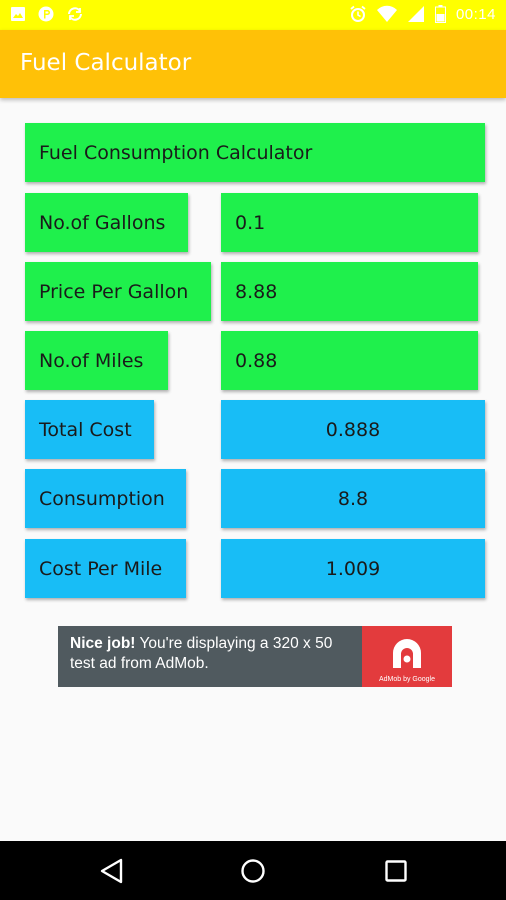 The image size is (506, 900). I want to click on navigation-bar, so click(253, 870).